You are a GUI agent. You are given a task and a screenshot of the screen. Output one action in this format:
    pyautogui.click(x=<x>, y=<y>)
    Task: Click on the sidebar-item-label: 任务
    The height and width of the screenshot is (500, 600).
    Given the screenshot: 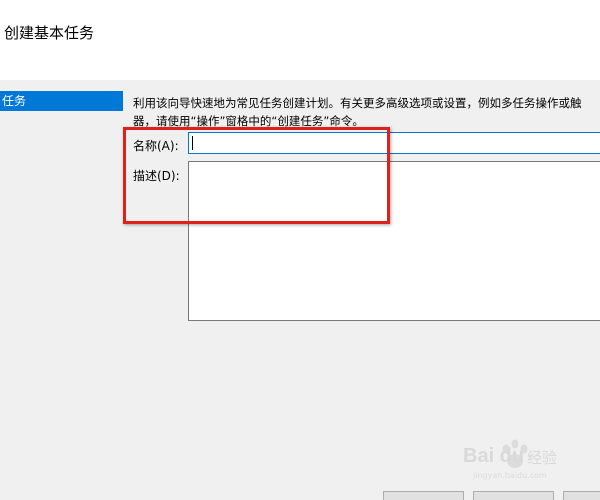 What is the action you would take?
    pyautogui.click(x=14, y=101)
    